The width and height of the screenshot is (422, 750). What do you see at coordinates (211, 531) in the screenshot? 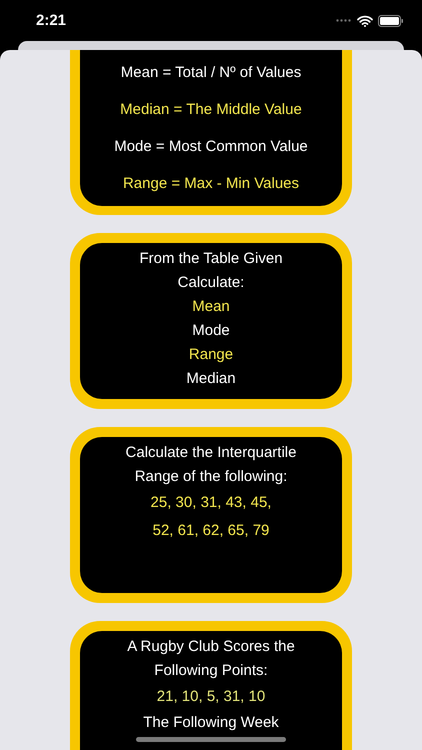
I see `number-list: 52, 61, 62, 65, 79` at bounding box center [211, 531].